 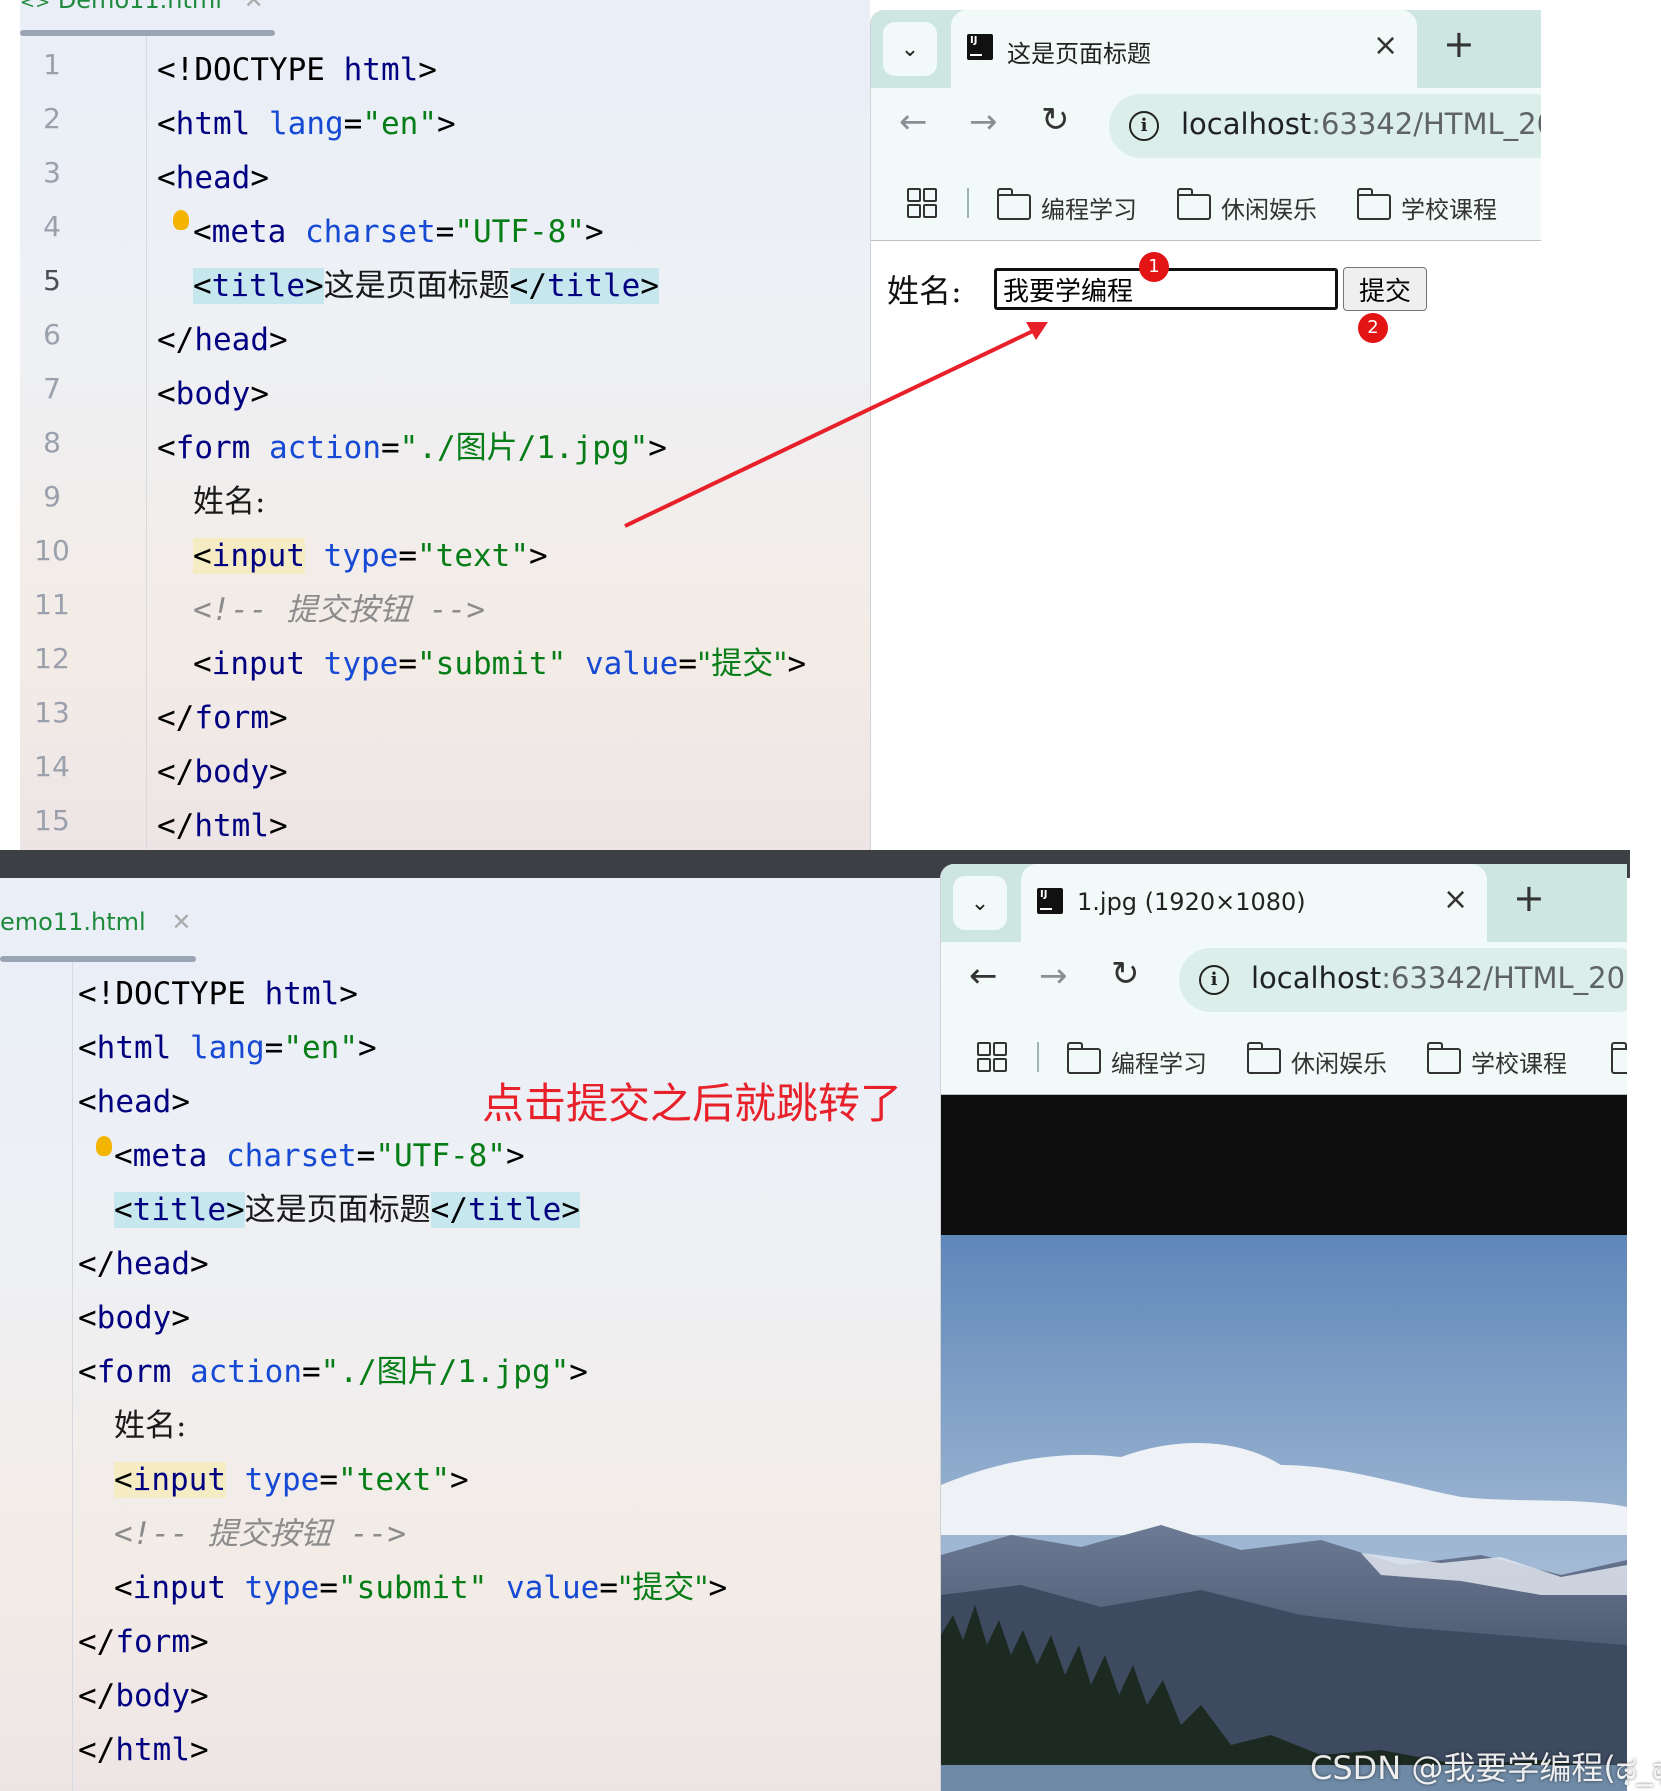 I want to click on close-icon: ×, so click(x=1455, y=899).